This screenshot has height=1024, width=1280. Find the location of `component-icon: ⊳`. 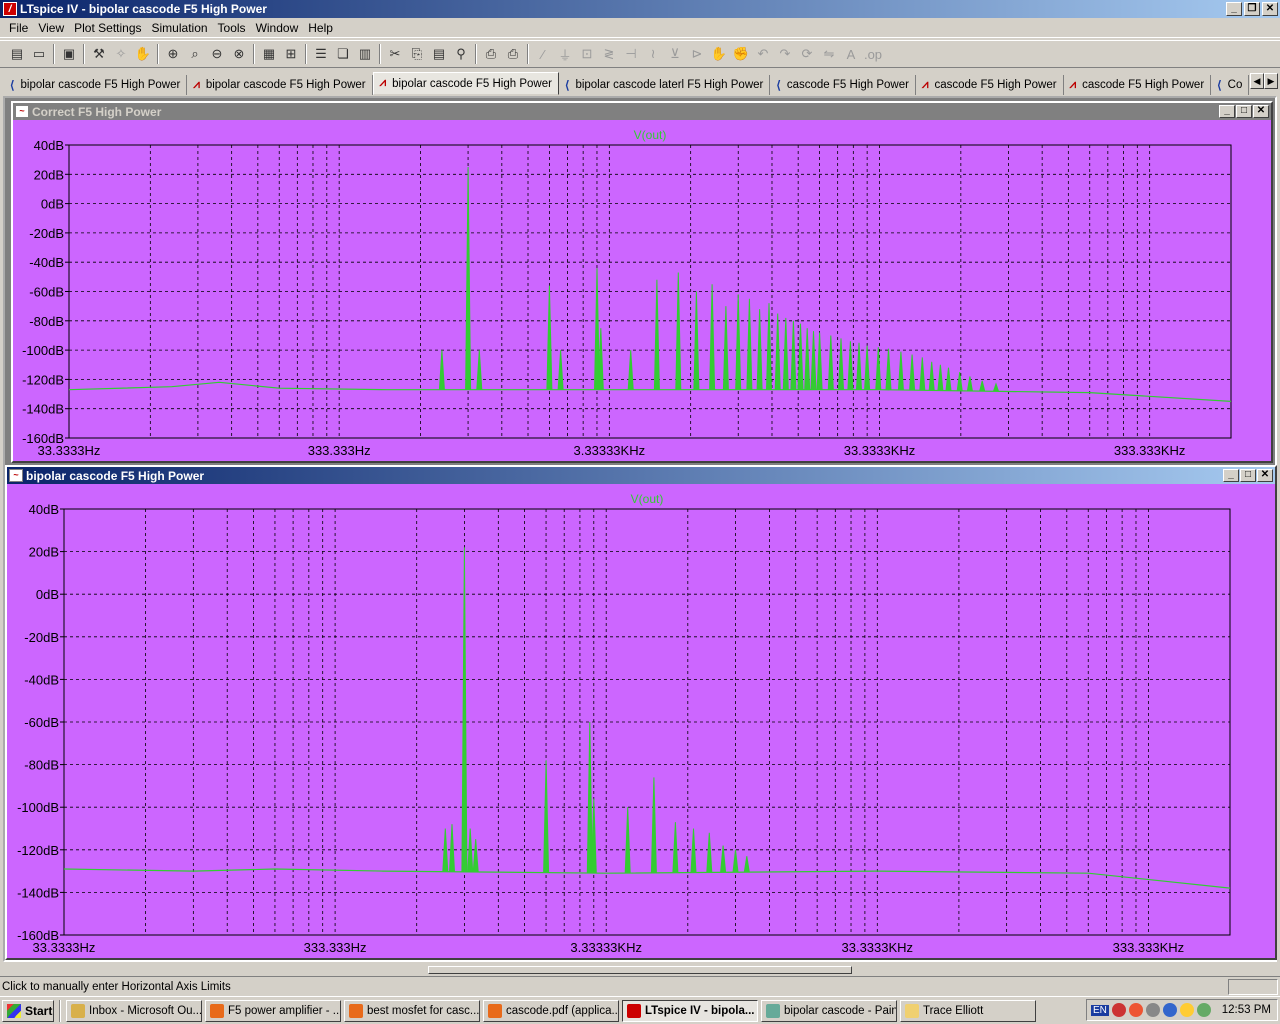

component-icon: ⊳ is located at coordinates (697, 54).